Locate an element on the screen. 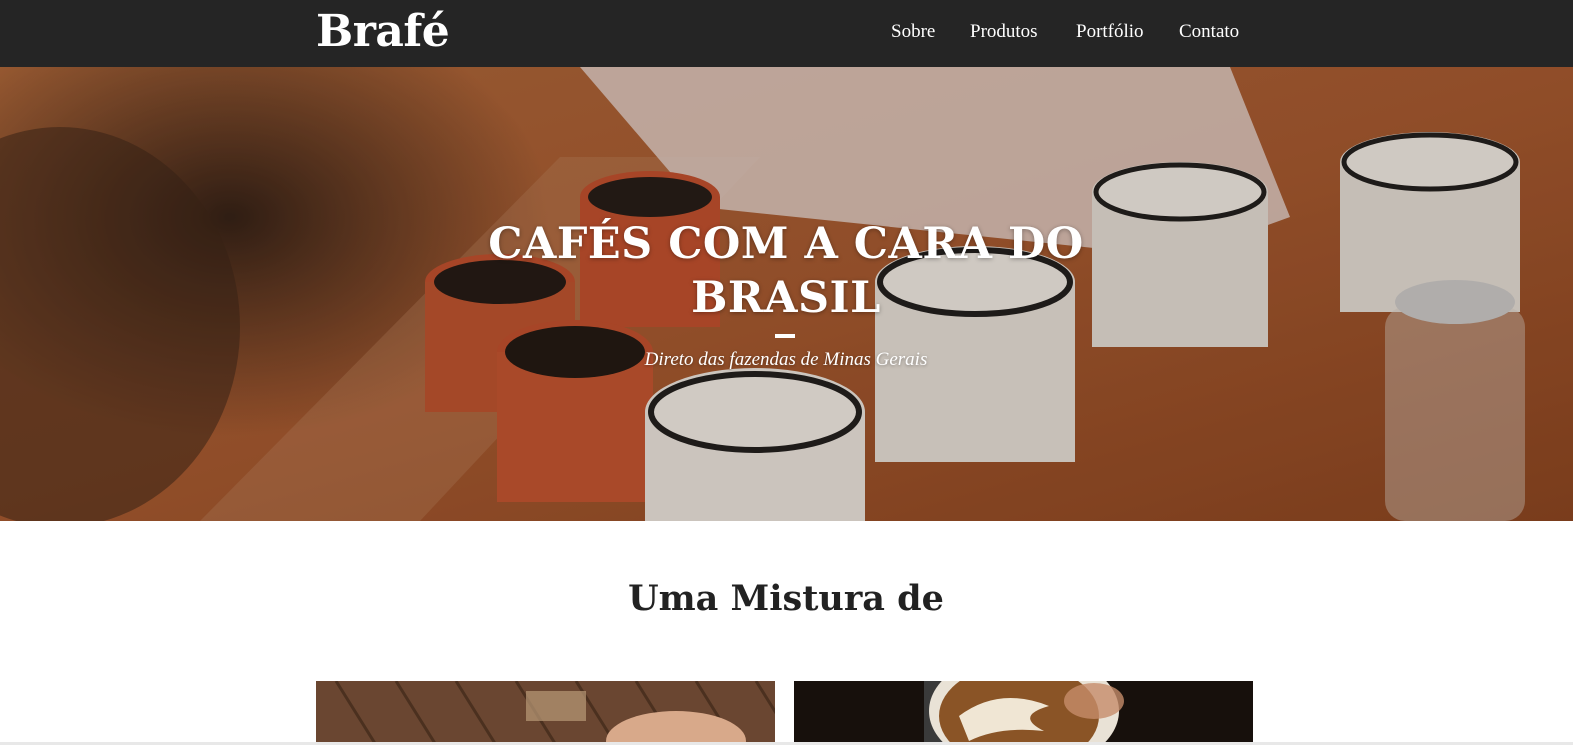  latte-art-image is located at coordinates (1023, 713).